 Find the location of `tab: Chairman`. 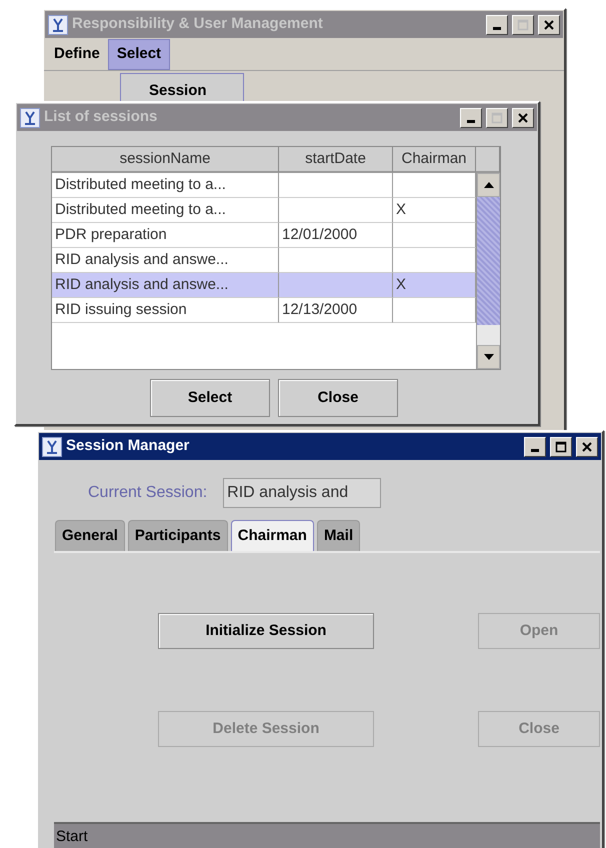

tab: Chairman is located at coordinates (272, 535).